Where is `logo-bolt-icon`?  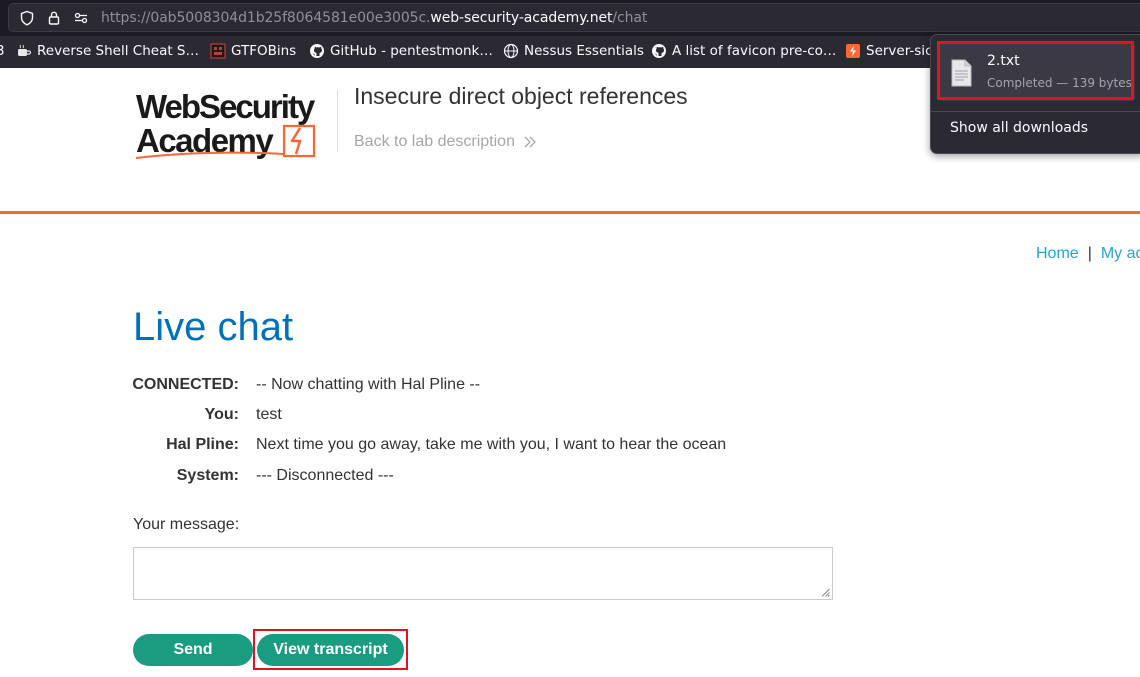
logo-bolt-icon is located at coordinates (299, 141).